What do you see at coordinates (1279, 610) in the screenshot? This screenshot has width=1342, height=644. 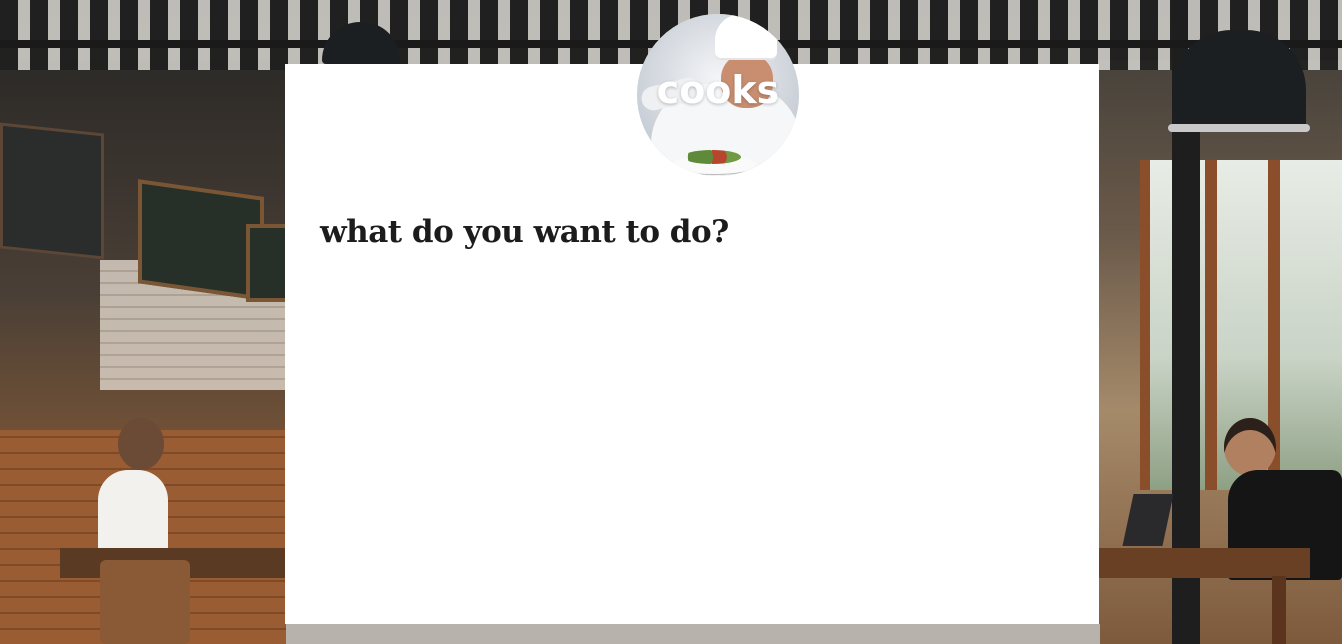 I see `background-table-leg` at bounding box center [1279, 610].